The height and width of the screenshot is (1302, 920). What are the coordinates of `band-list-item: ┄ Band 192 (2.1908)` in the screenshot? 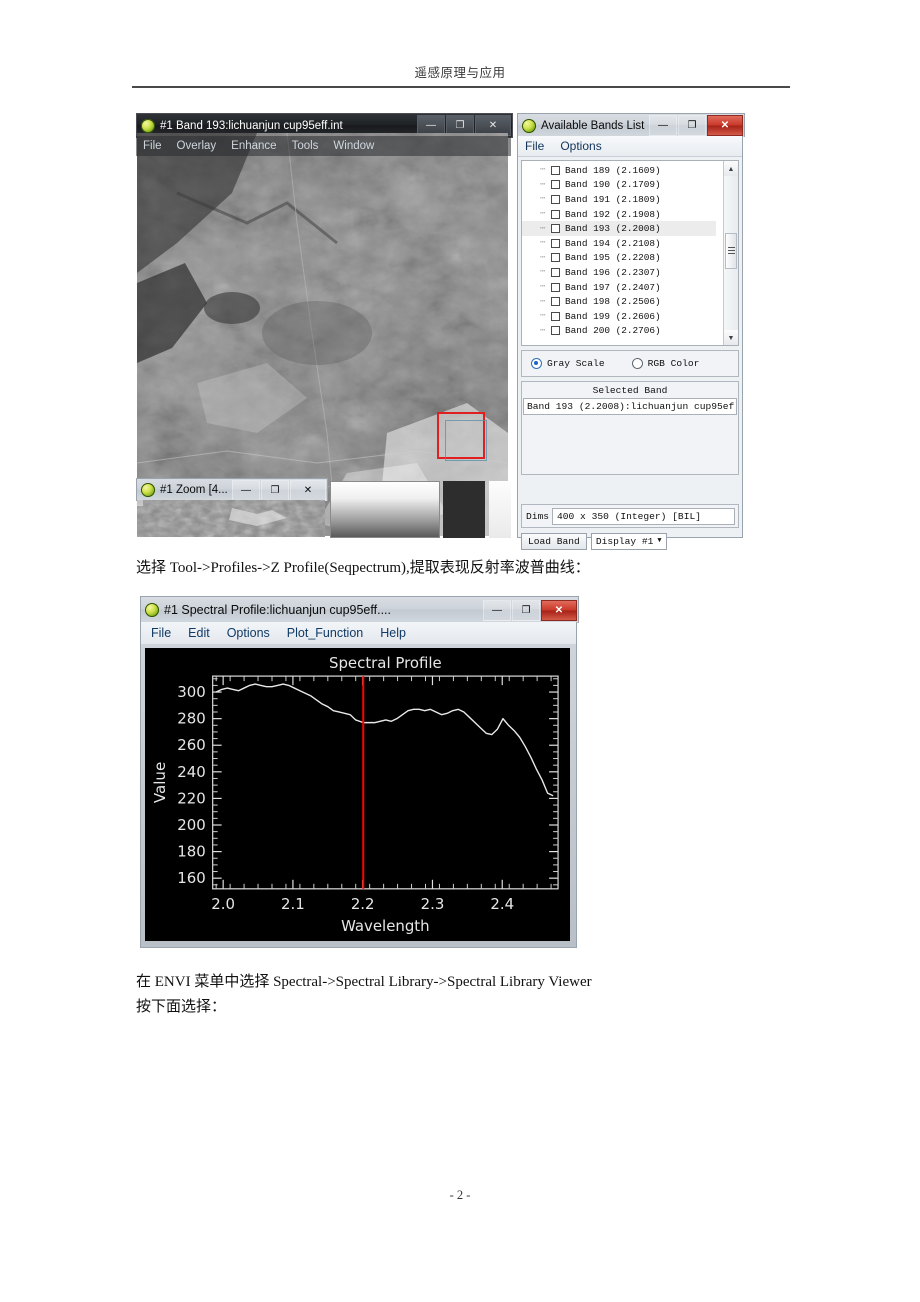 It's located at (619, 214).